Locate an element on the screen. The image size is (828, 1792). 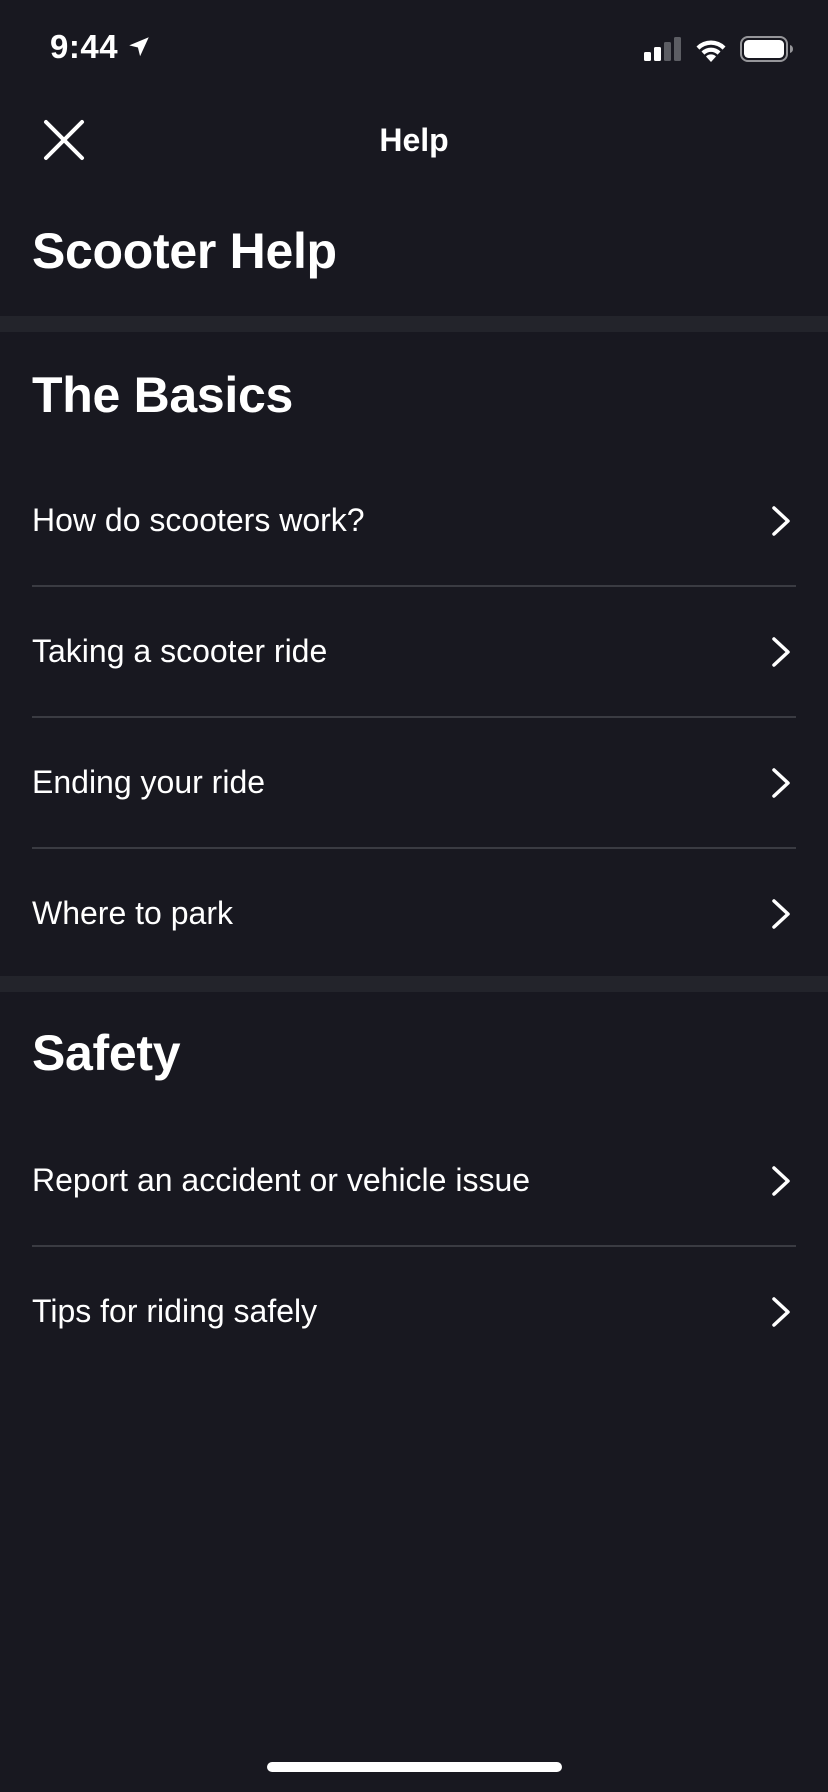
list-item-riding-tips: Tips for riding safely is located at coordinates (414, 1311).